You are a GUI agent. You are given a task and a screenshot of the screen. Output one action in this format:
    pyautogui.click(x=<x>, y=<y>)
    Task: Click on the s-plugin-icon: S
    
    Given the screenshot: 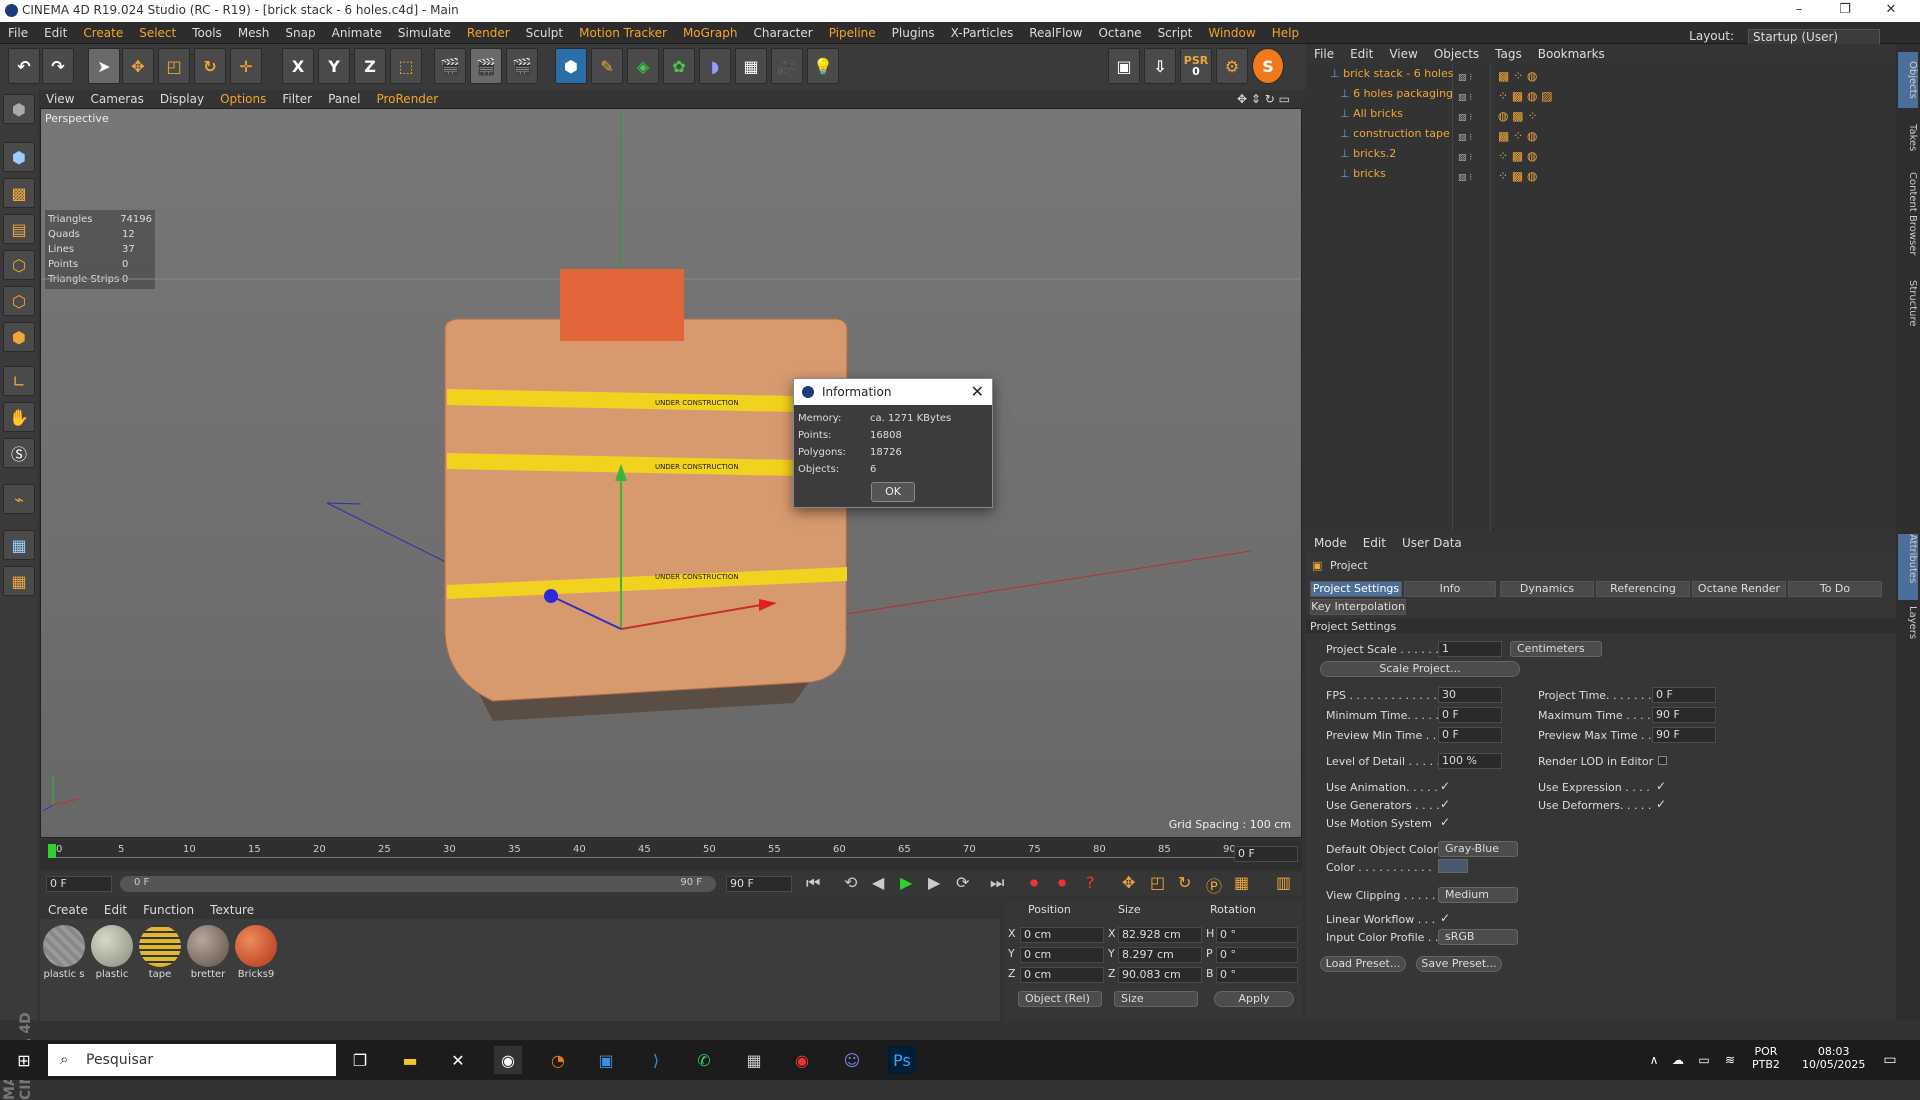 What is the action you would take?
    pyautogui.click(x=1268, y=66)
    